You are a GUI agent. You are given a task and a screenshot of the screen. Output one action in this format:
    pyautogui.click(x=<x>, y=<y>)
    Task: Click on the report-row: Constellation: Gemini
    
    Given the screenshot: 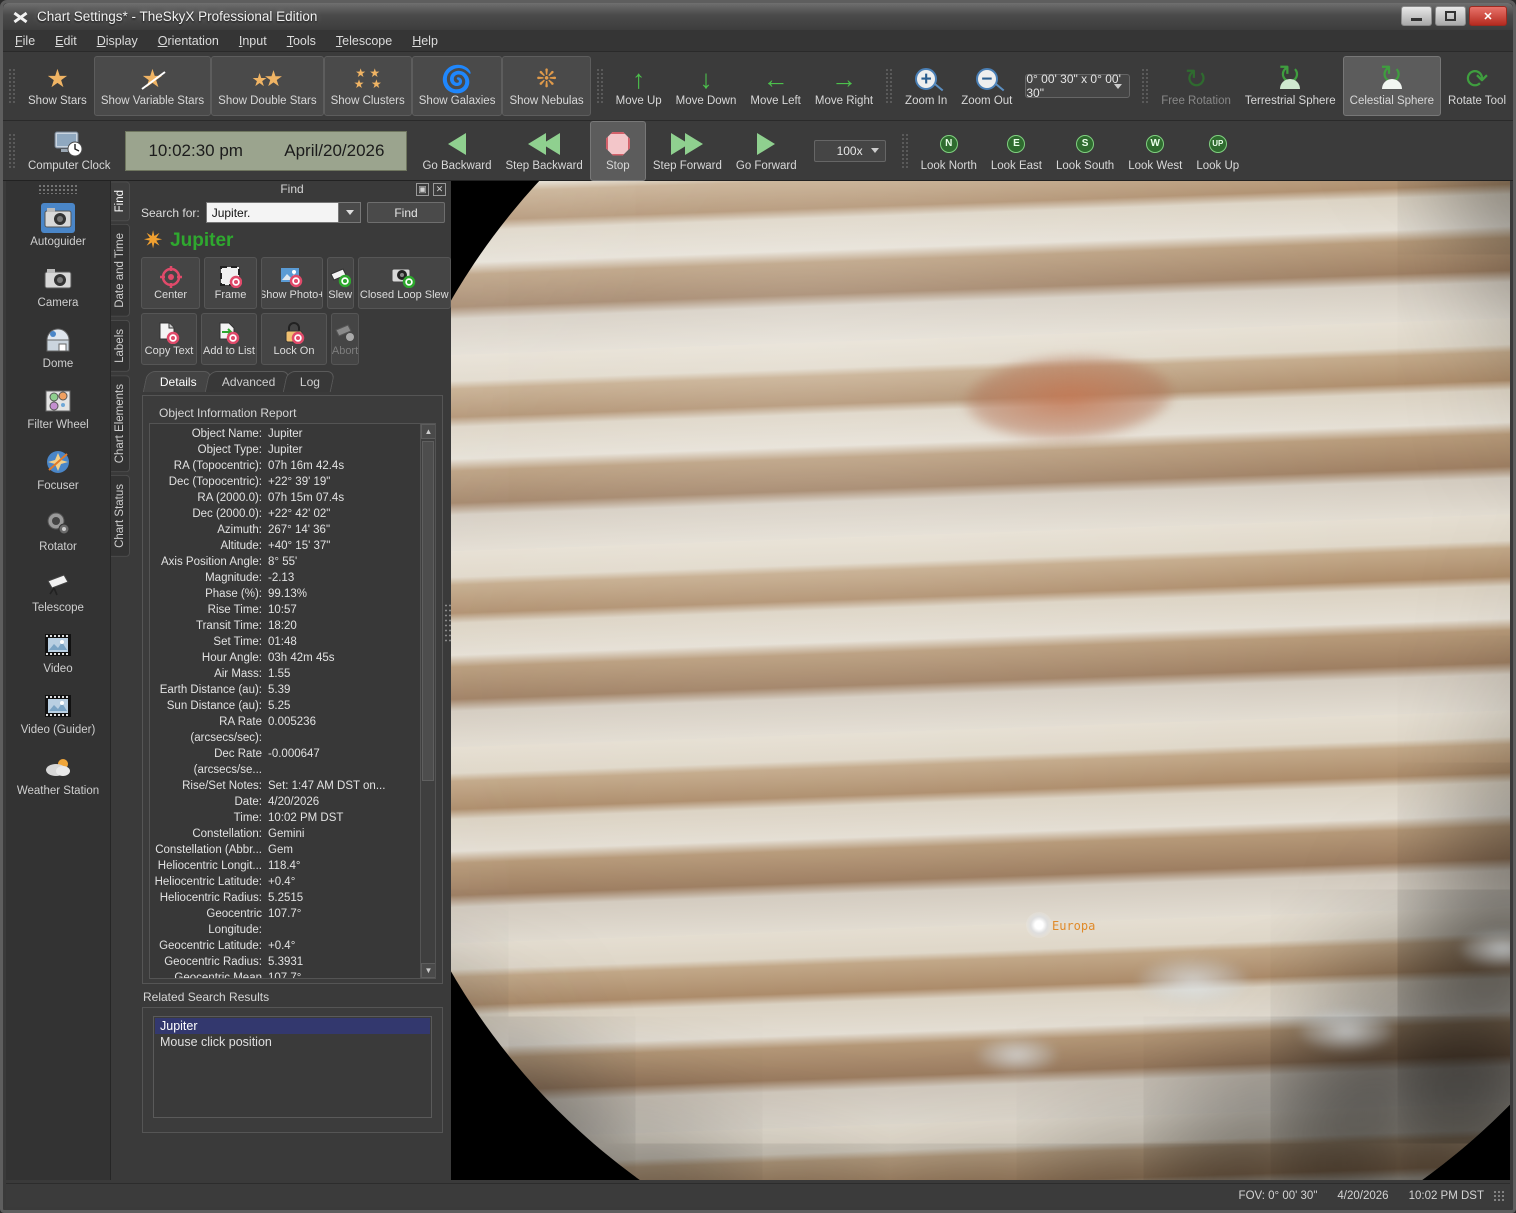 What is the action you would take?
    pyautogui.click(x=284, y=834)
    